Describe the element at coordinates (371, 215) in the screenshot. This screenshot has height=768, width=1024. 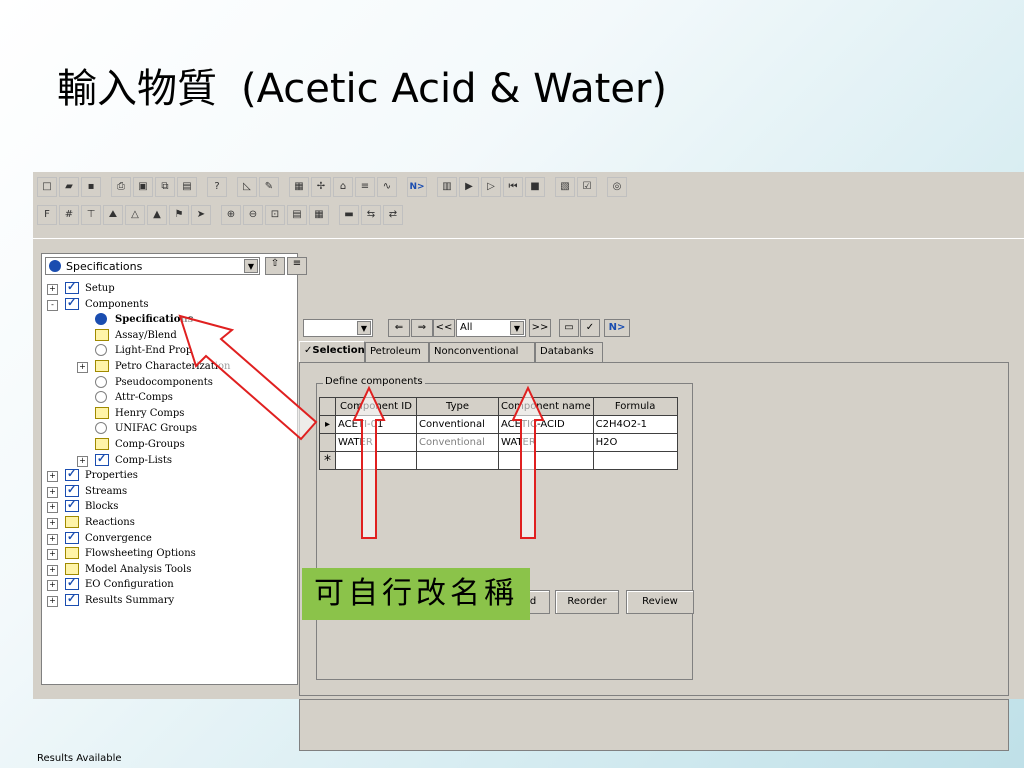
I see `stream-move-icon: ⇆` at that location.